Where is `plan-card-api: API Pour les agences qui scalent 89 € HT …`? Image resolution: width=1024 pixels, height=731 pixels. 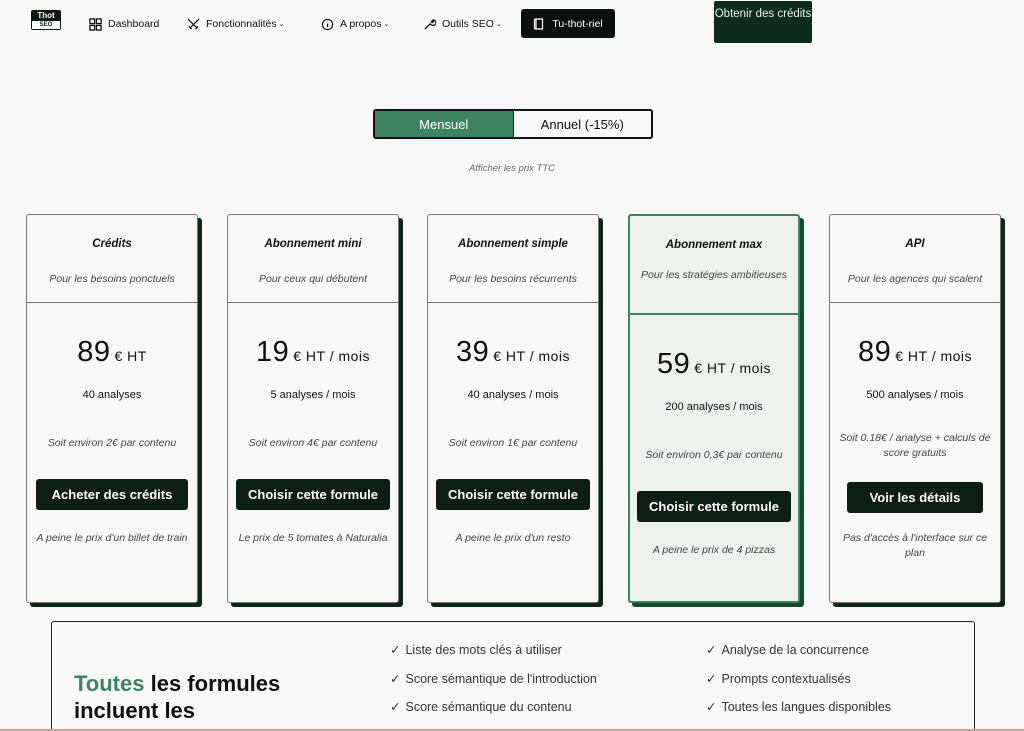
plan-card-api: API Pour les agences qui scalent 89 € HT … is located at coordinates (915, 408).